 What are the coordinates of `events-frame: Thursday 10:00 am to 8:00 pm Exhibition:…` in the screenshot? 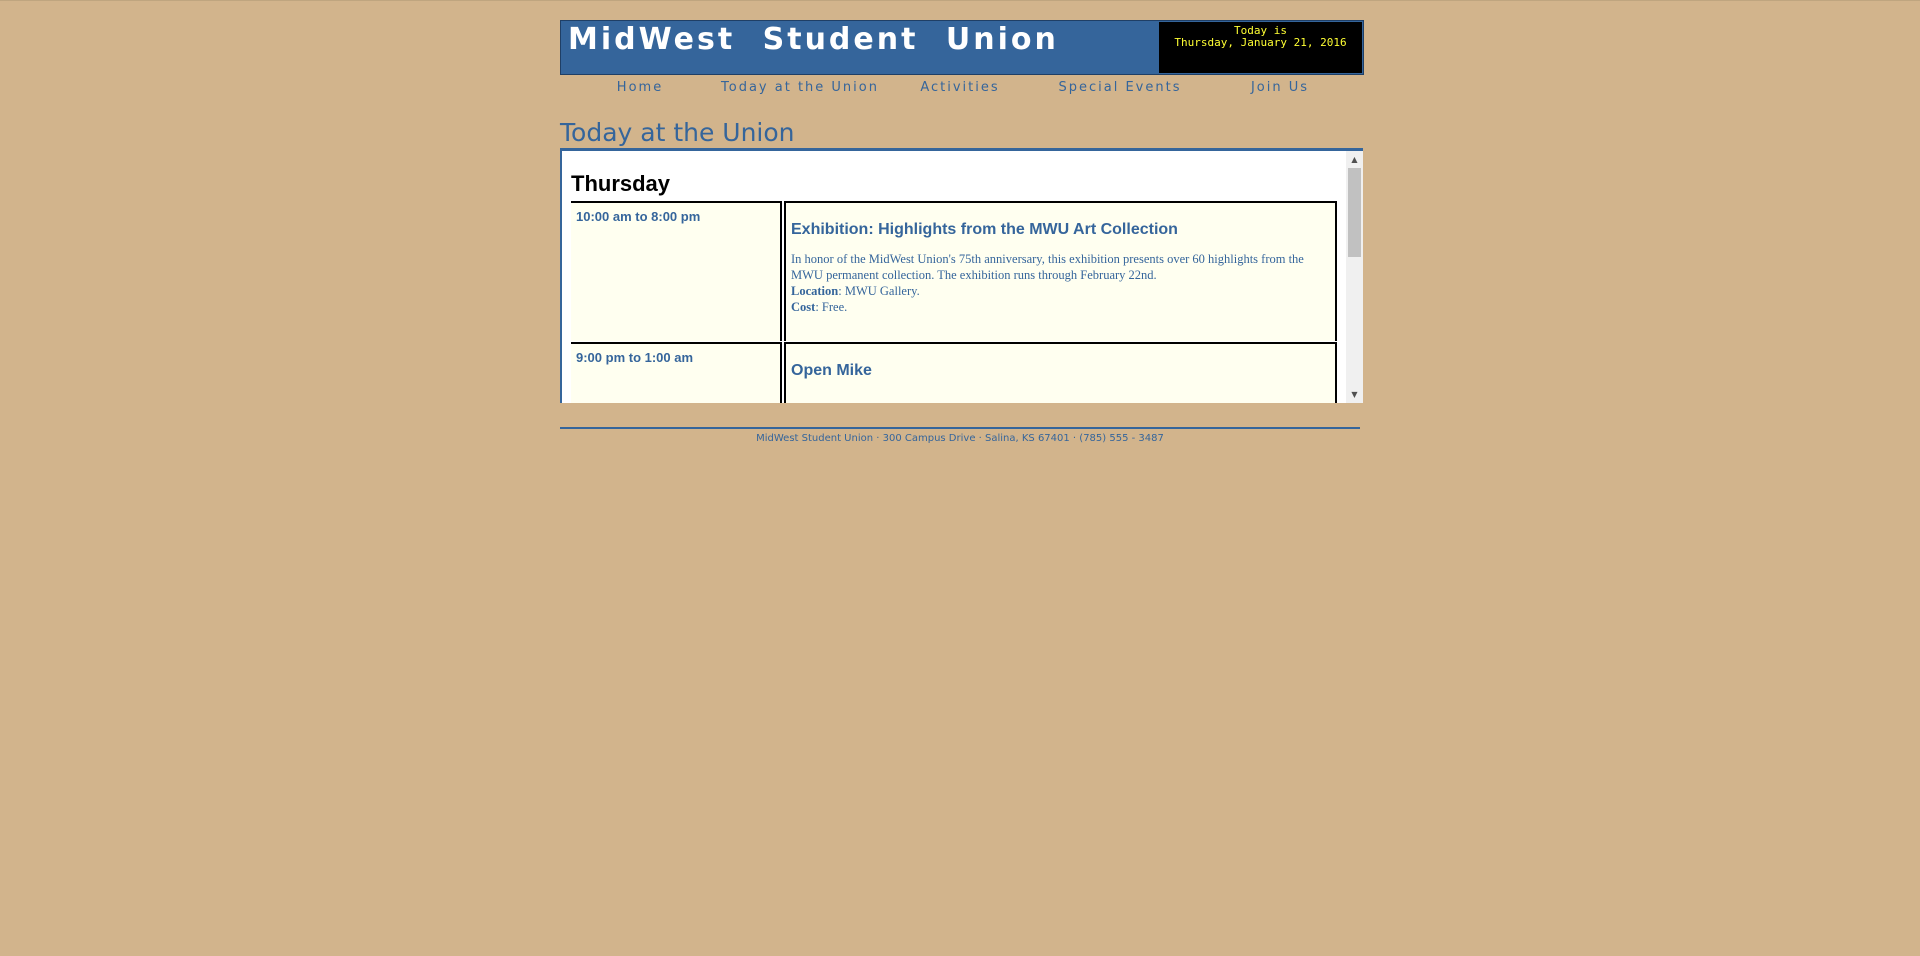 It's located at (961, 275).